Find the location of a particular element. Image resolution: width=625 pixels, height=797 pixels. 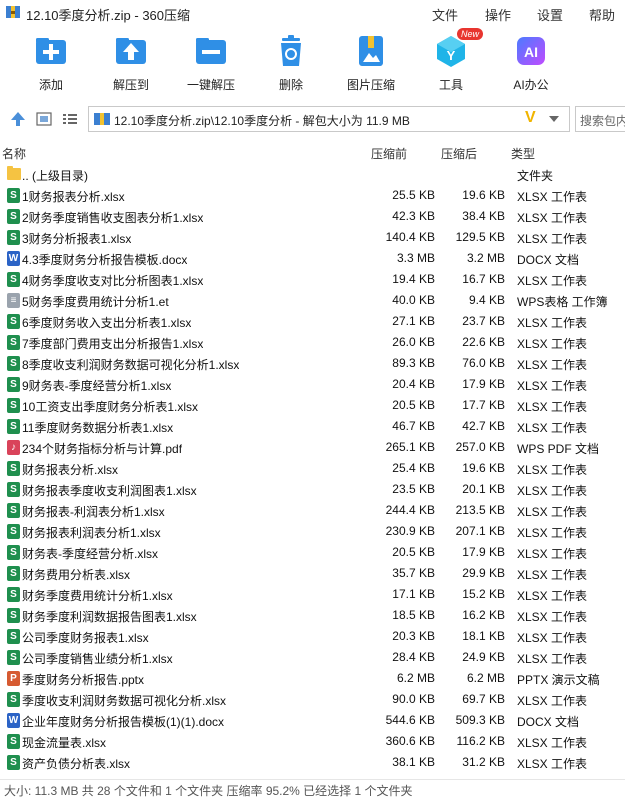

file-row: S 财务费用分析表.xlsx 35.7 KB 29.9 KB XLSX 工作表 is located at coordinates (312, 573).